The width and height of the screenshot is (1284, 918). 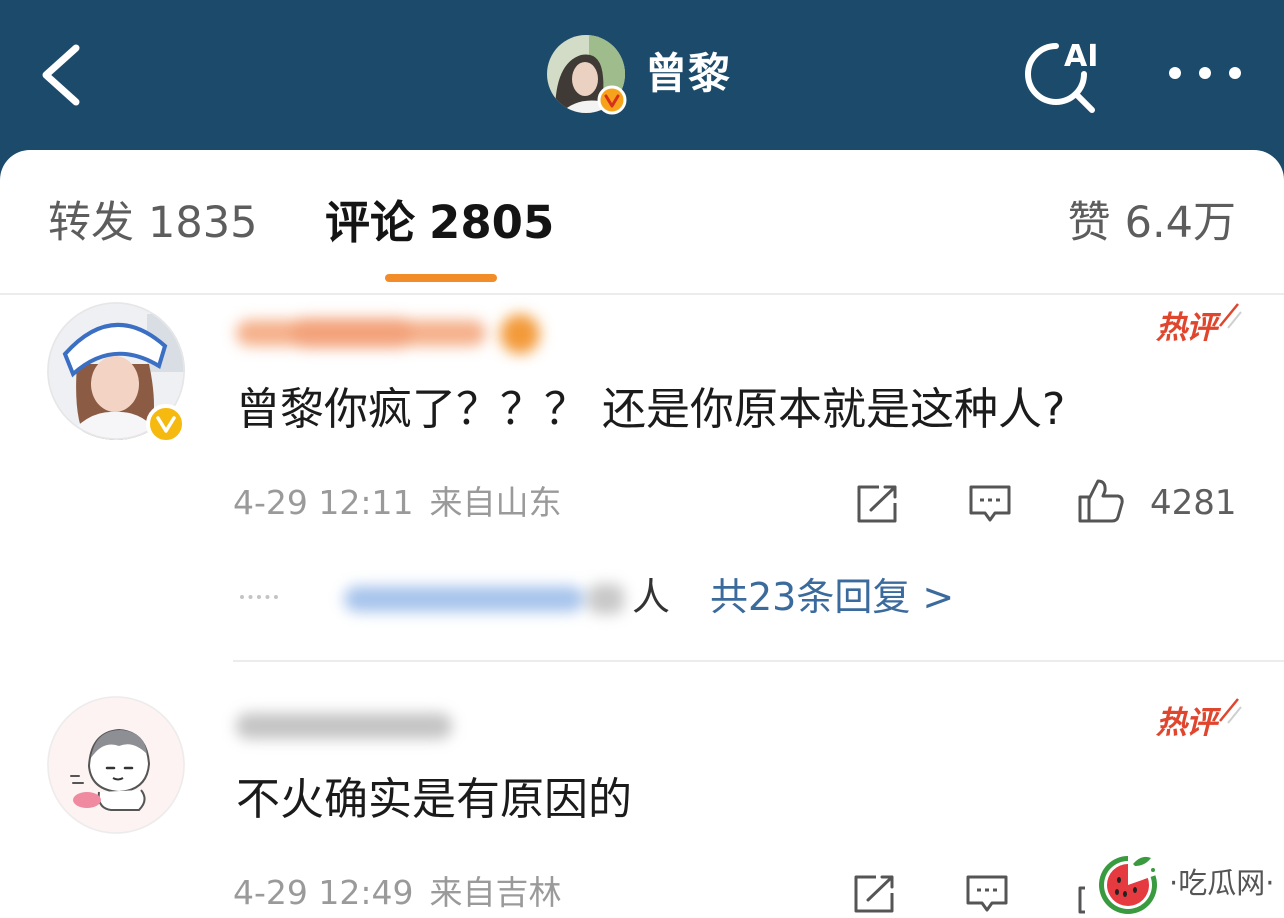 What do you see at coordinates (1222, 883) in the screenshot?
I see `watermark-text: ·吃瓜网·` at bounding box center [1222, 883].